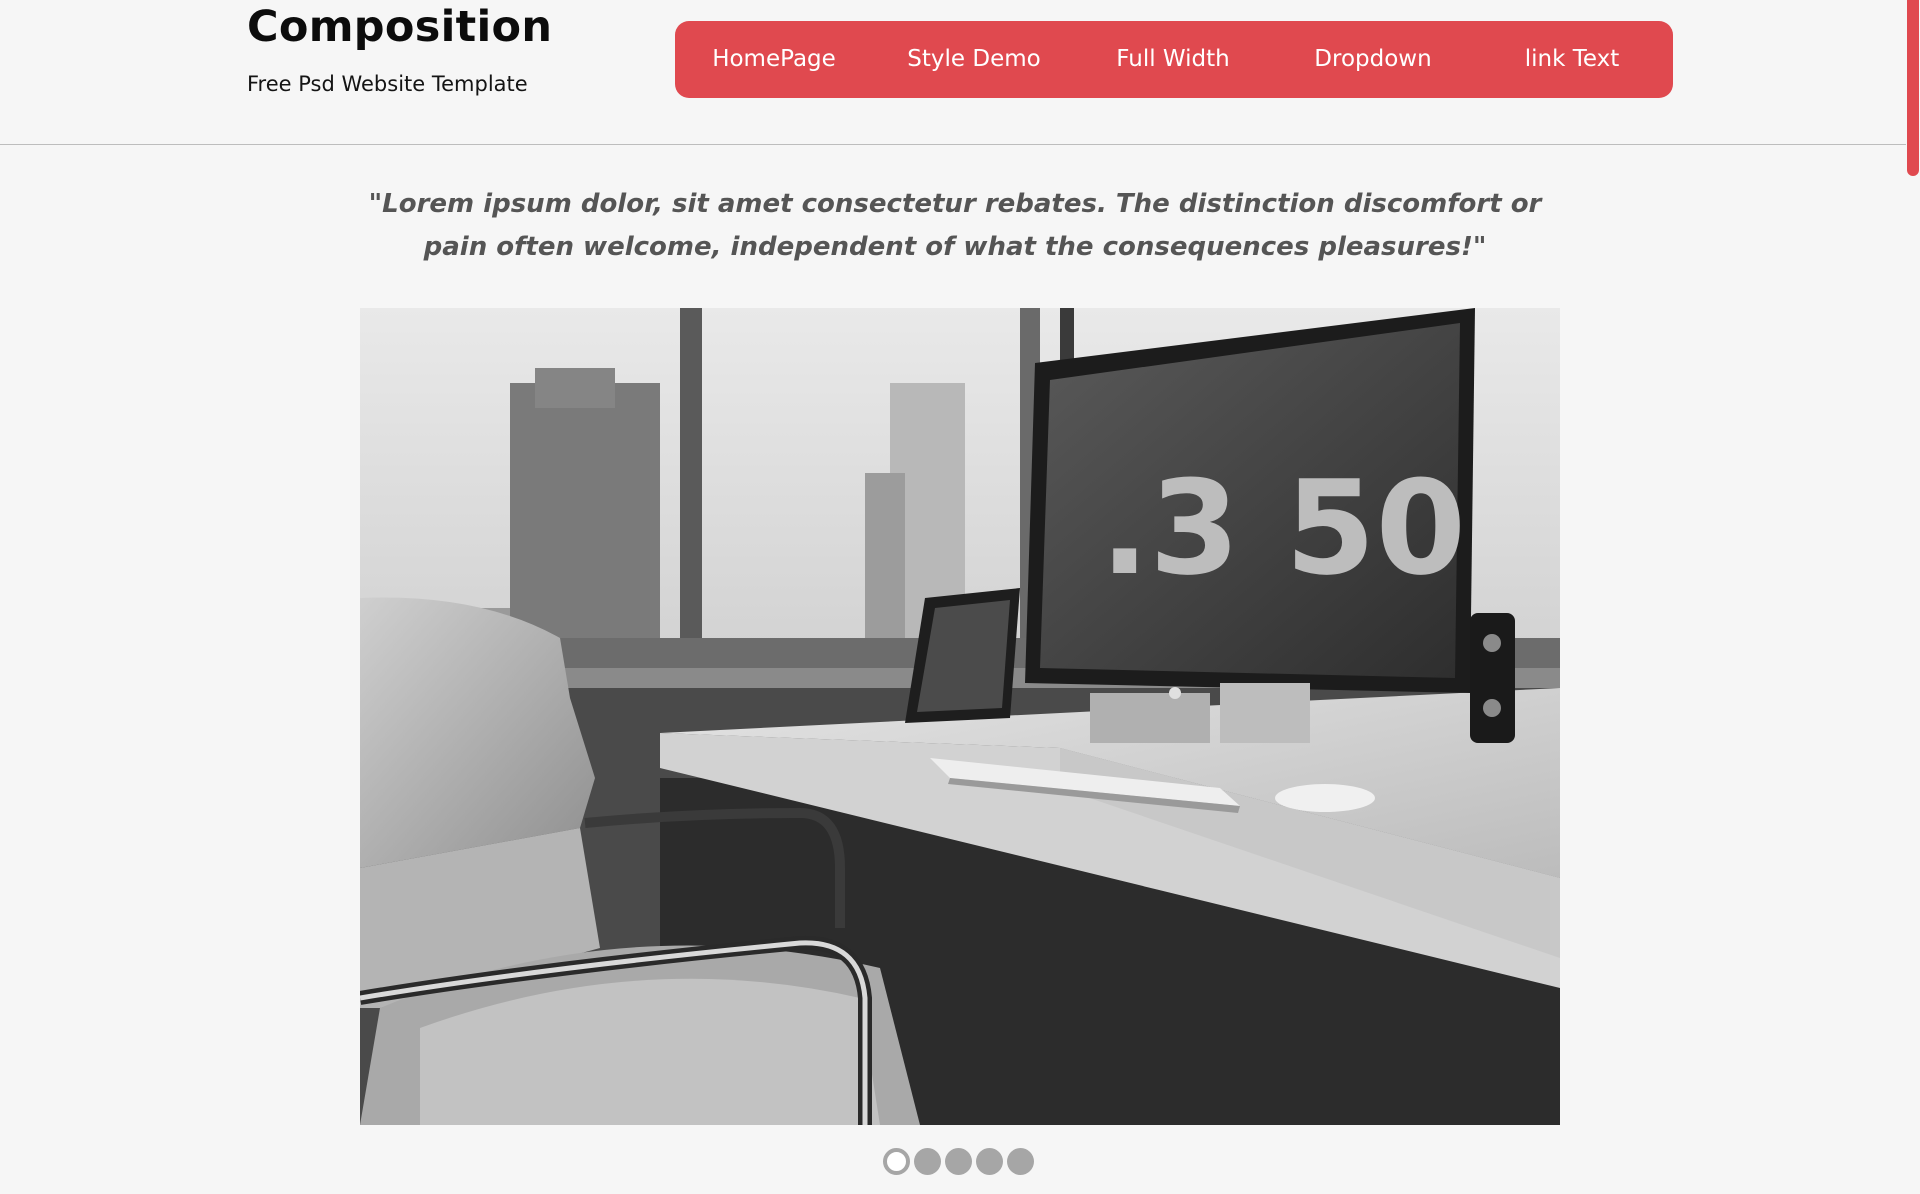 The width and height of the screenshot is (1920, 1194). I want to click on nav-item-full-width: Full Width, so click(1172, 59).